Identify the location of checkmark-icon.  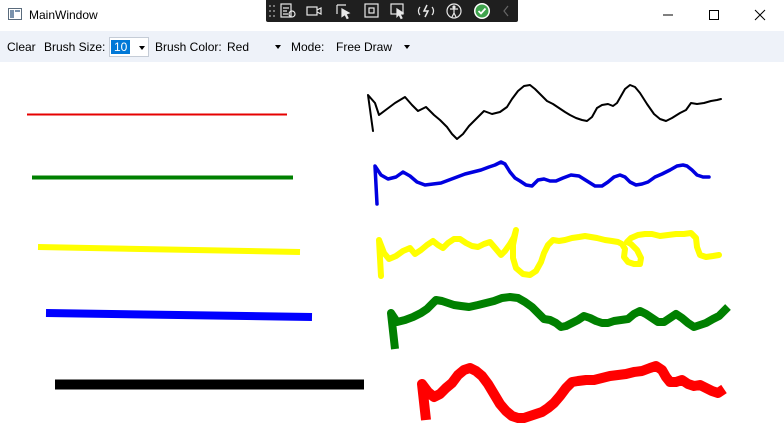
(482, 11).